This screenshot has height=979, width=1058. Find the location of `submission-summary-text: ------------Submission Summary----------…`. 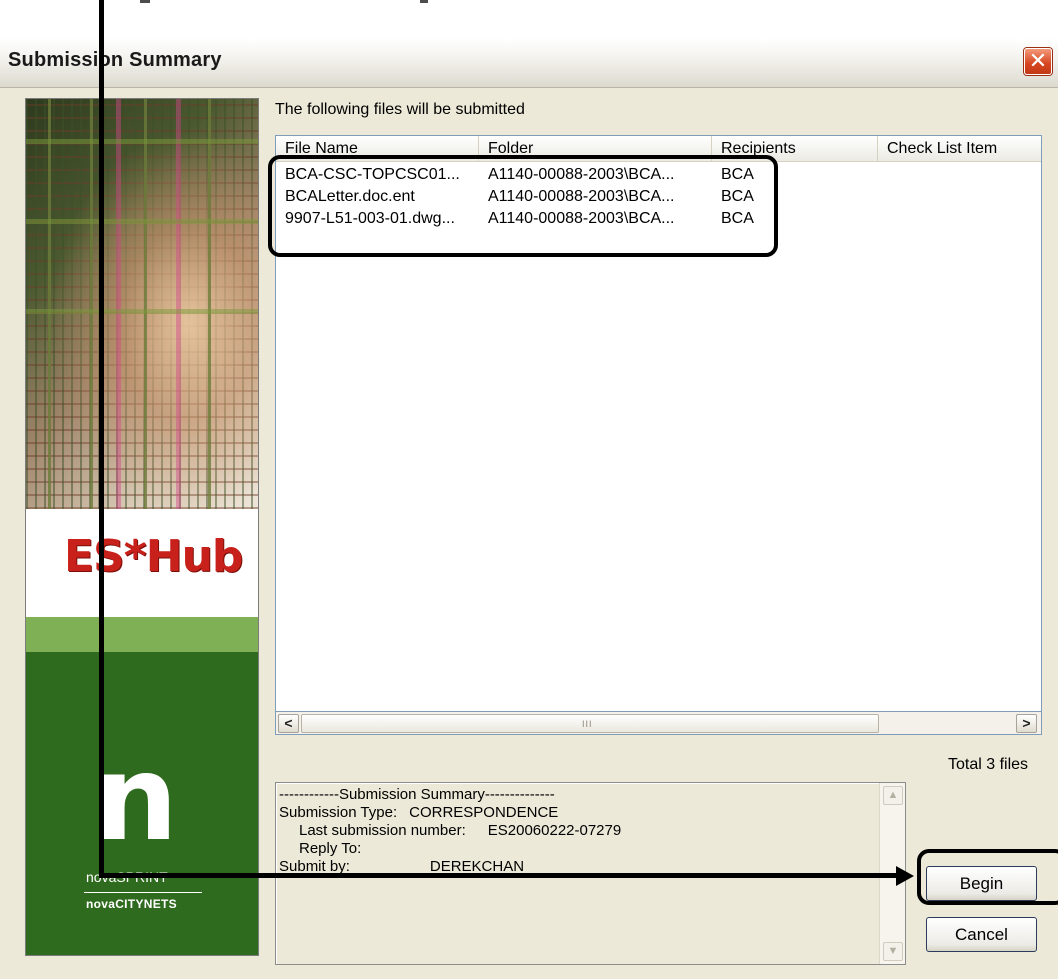

submission-summary-text: ------------Submission Summary----------… is located at coordinates (590, 873).